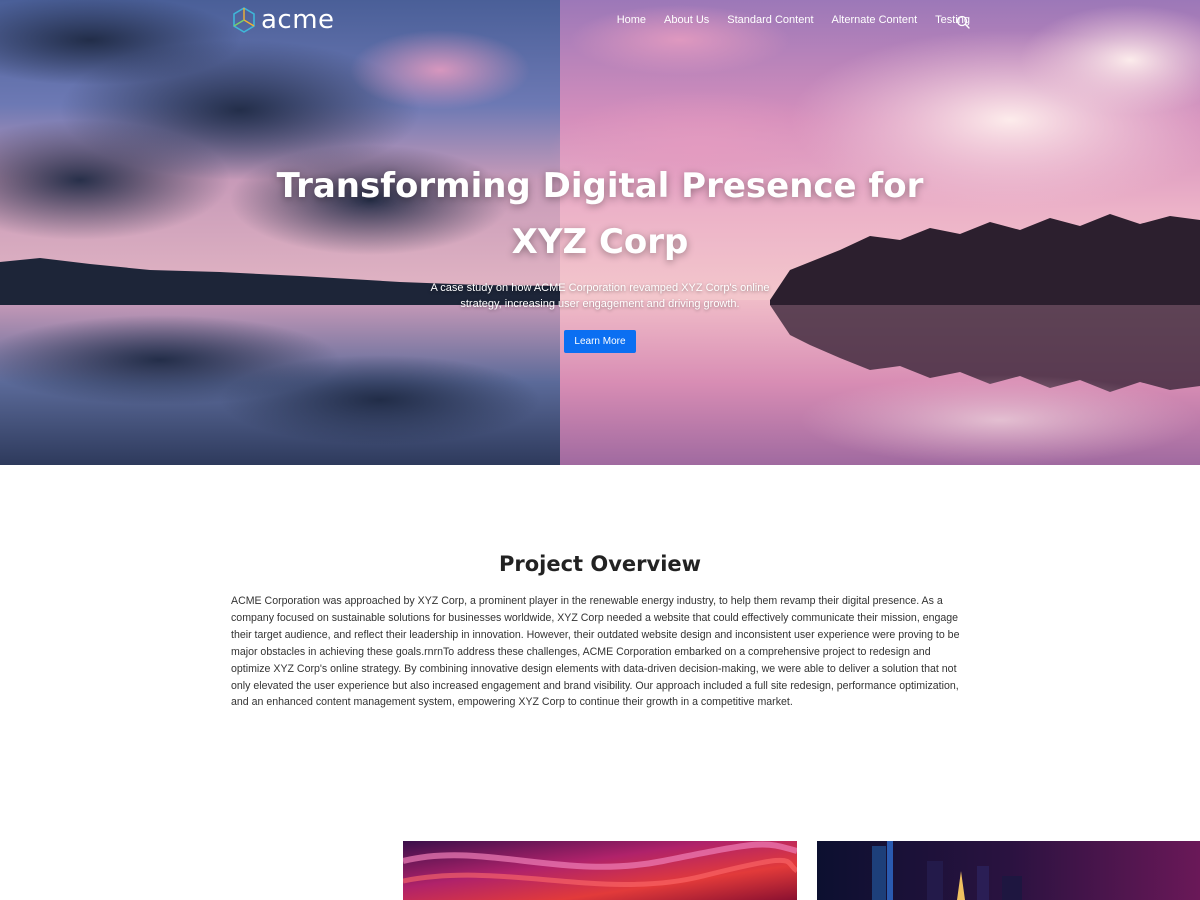  I want to click on nav-item-alternate-content: Alternate Content, so click(875, 20).